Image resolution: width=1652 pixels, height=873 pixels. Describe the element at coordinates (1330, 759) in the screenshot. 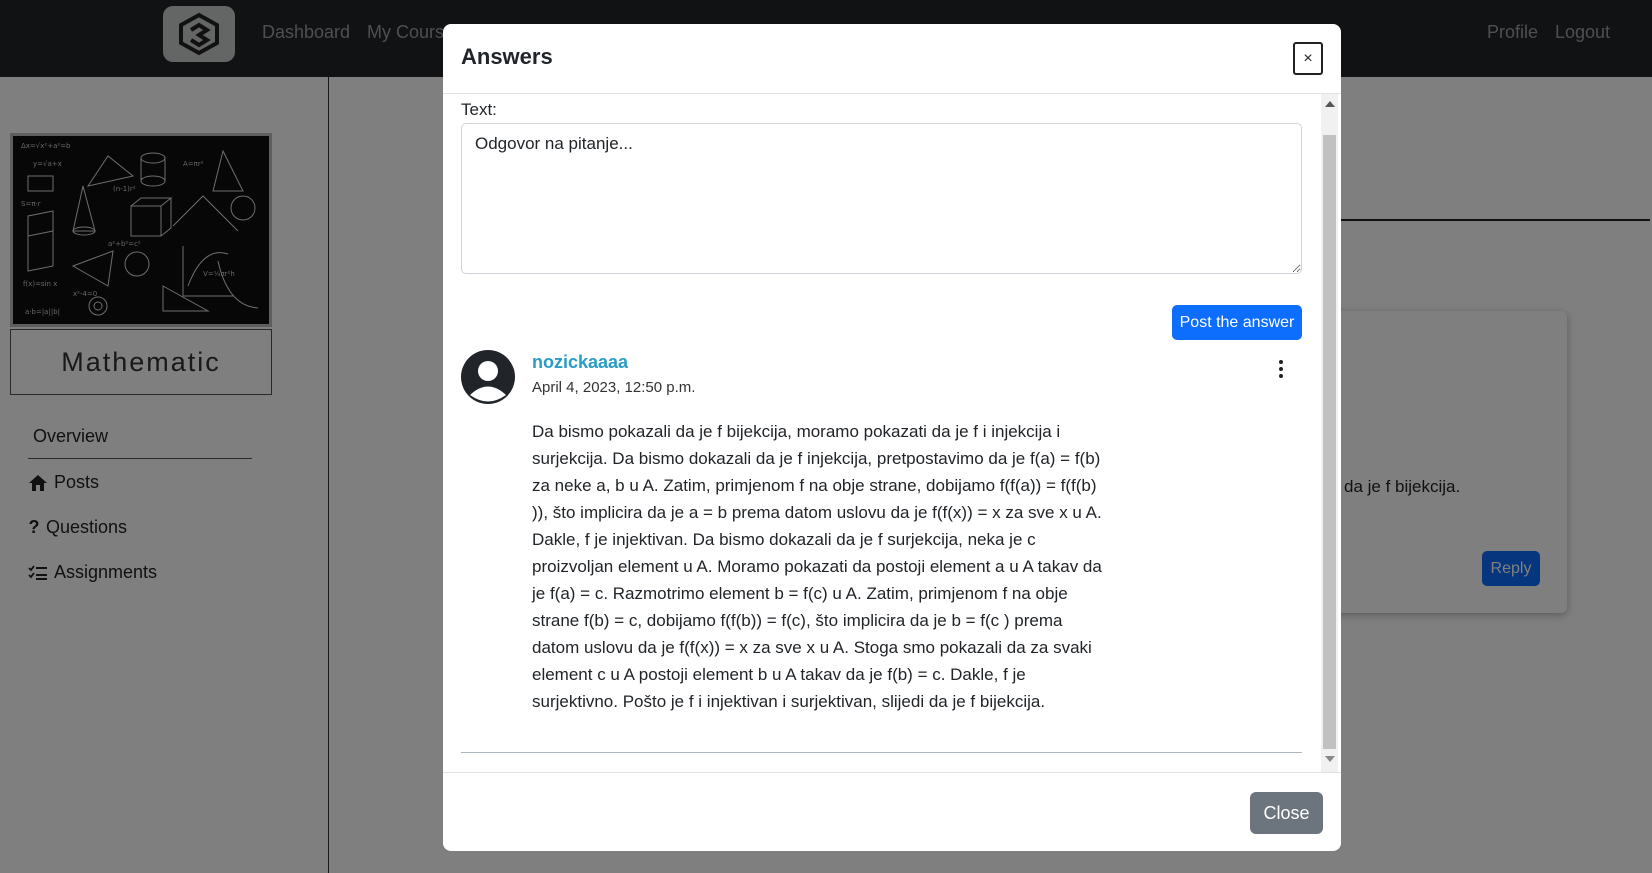

I see `scroll-down-arrow-icon` at that location.